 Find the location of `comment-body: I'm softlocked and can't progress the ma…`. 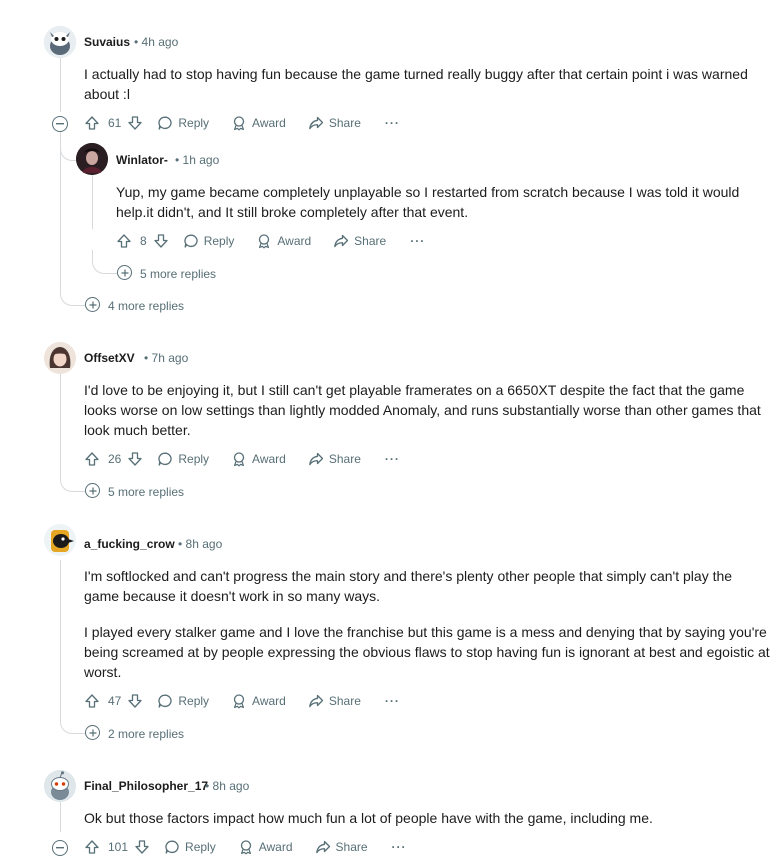

comment-body: I'm softlocked and can't progress the ma… is located at coordinates (408, 586).